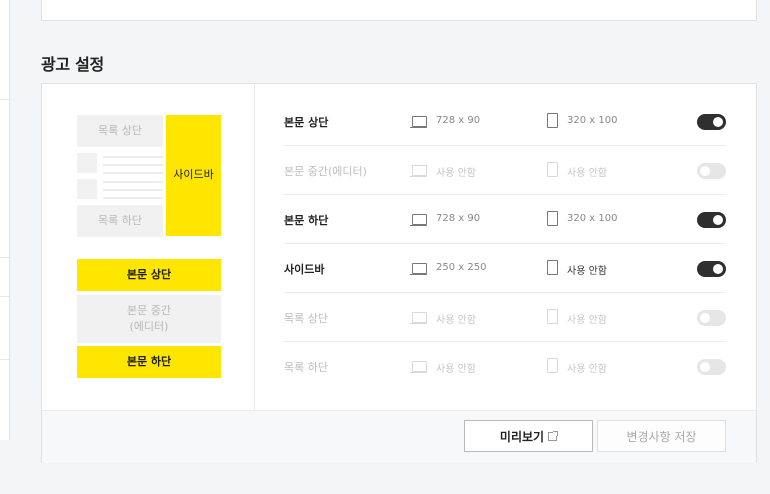 The height and width of the screenshot is (494, 770). What do you see at coordinates (461, 267) in the screenshot?
I see `pc-size: 250 x 250` at bounding box center [461, 267].